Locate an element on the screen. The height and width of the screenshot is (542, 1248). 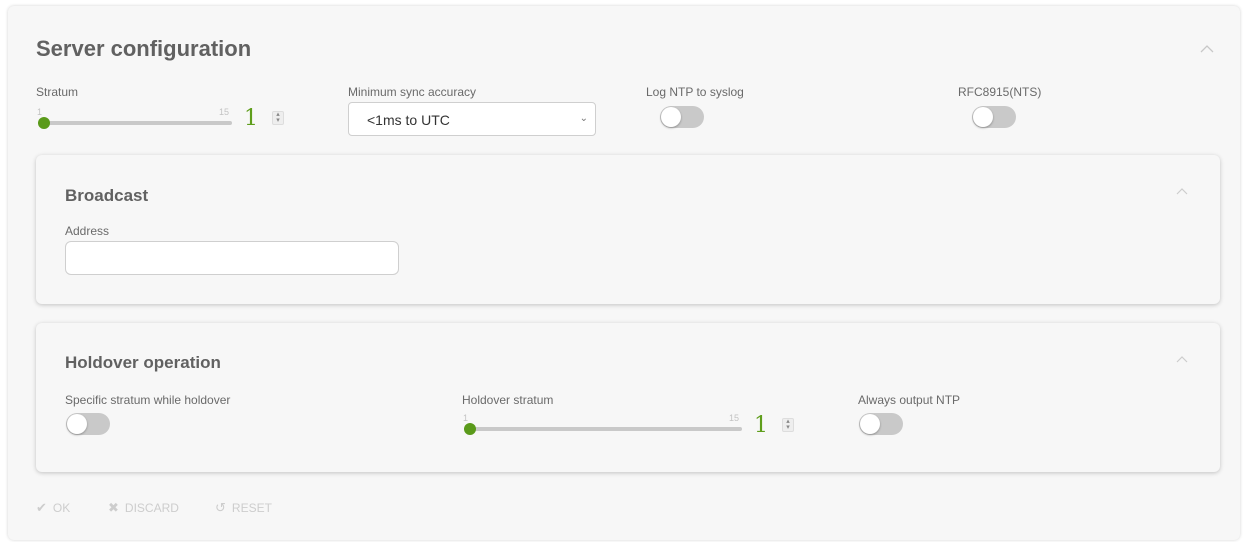
log-ntp-label: Log NTP to syslog is located at coordinates (695, 92).